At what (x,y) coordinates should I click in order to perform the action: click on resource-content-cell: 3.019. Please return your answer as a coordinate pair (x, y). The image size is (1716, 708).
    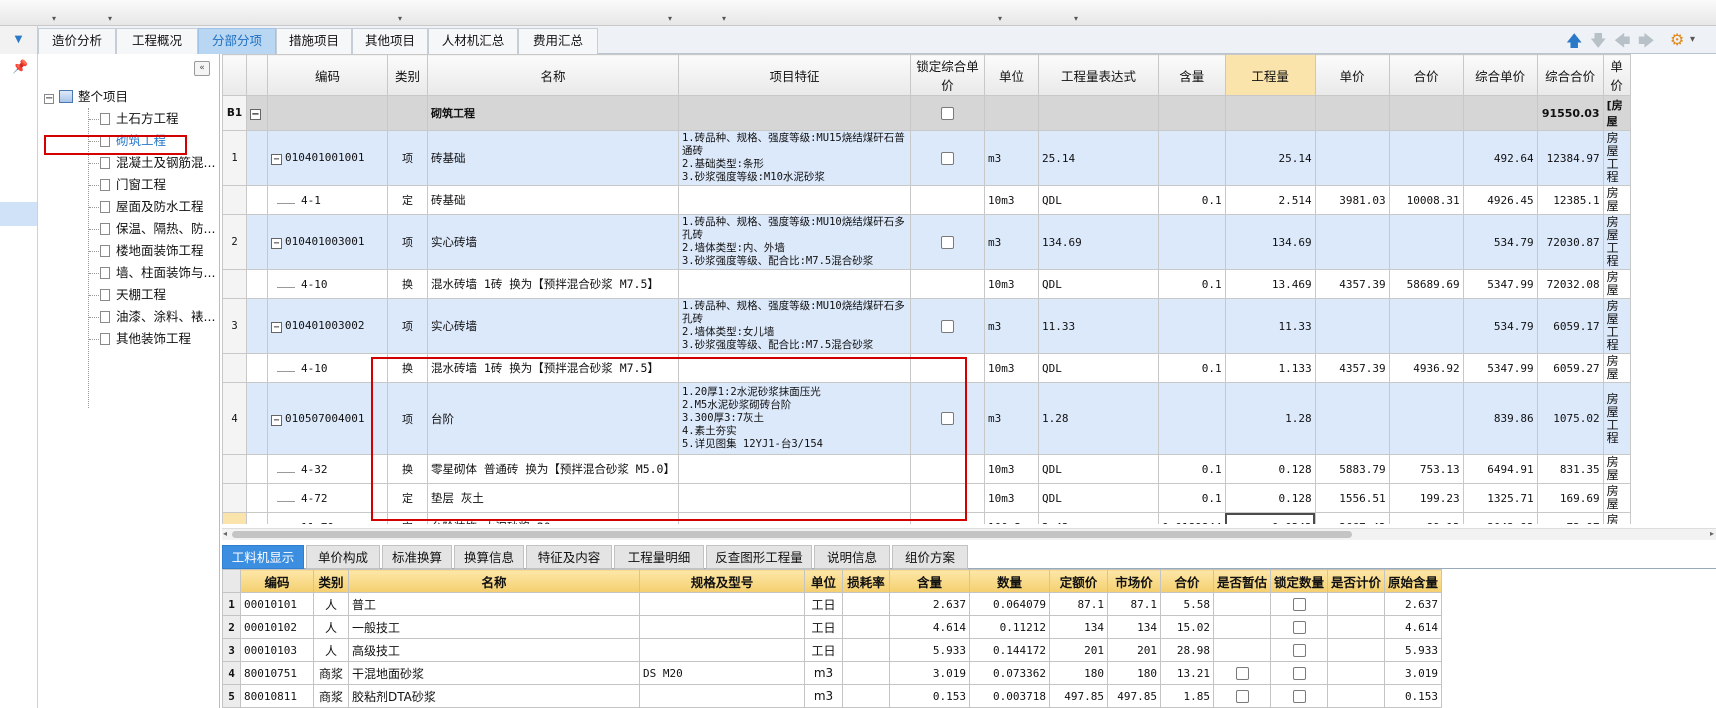
    Looking at the image, I should click on (929, 673).